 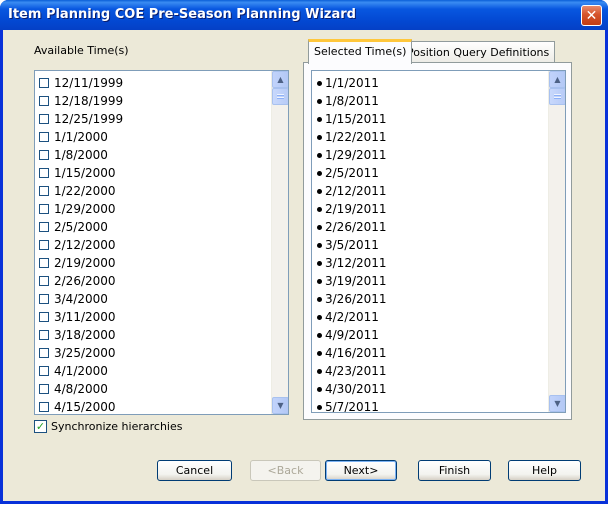 I want to click on back-button: <Back, so click(x=285, y=470).